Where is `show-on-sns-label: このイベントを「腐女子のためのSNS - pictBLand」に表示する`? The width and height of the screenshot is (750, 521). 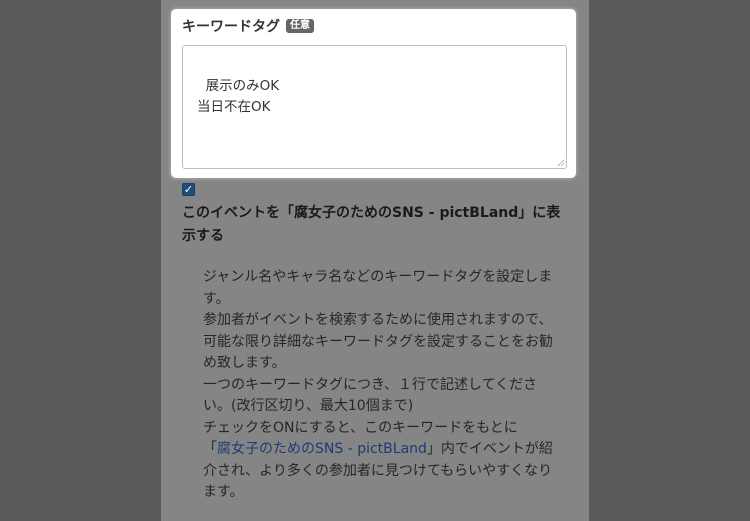 show-on-sns-label: このイベントを「腐女子のためのSNS - pictBLand」に表示する is located at coordinates (378, 225).